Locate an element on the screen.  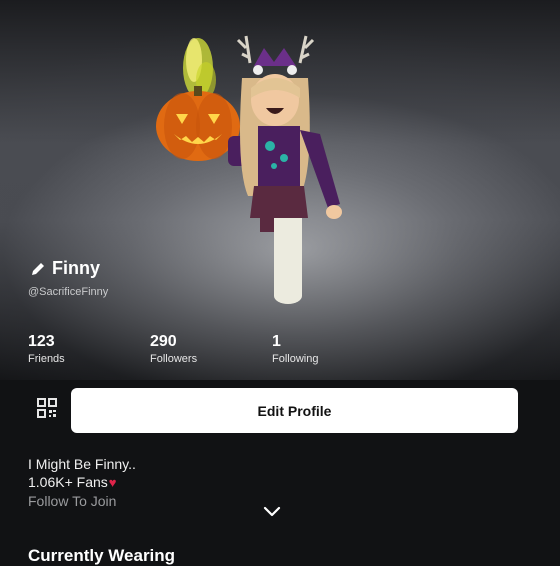
chevron-down-icon is located at coordinates (272, 511).